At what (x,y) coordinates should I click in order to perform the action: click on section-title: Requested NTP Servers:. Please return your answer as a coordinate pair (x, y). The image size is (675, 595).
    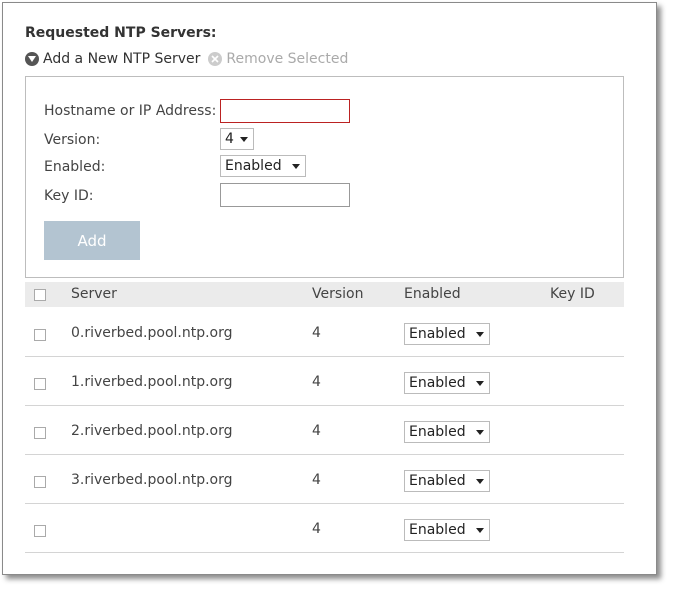
    Looking at the image, I should click on (121, 33).